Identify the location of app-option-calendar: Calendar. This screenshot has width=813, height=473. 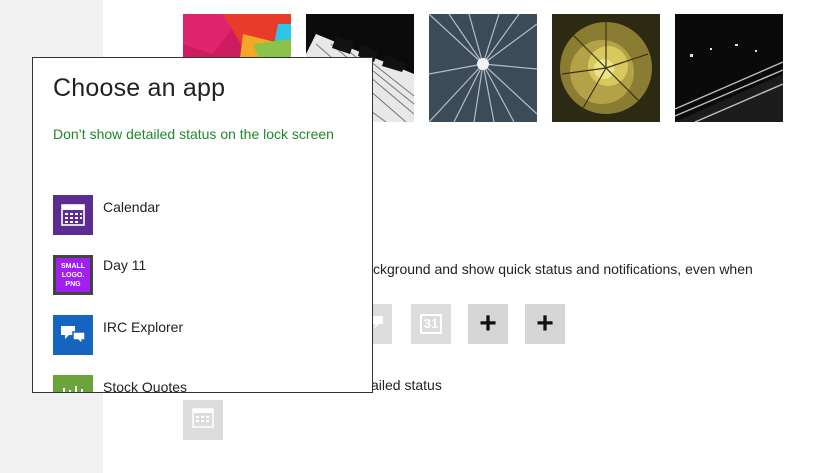
(203, 215).